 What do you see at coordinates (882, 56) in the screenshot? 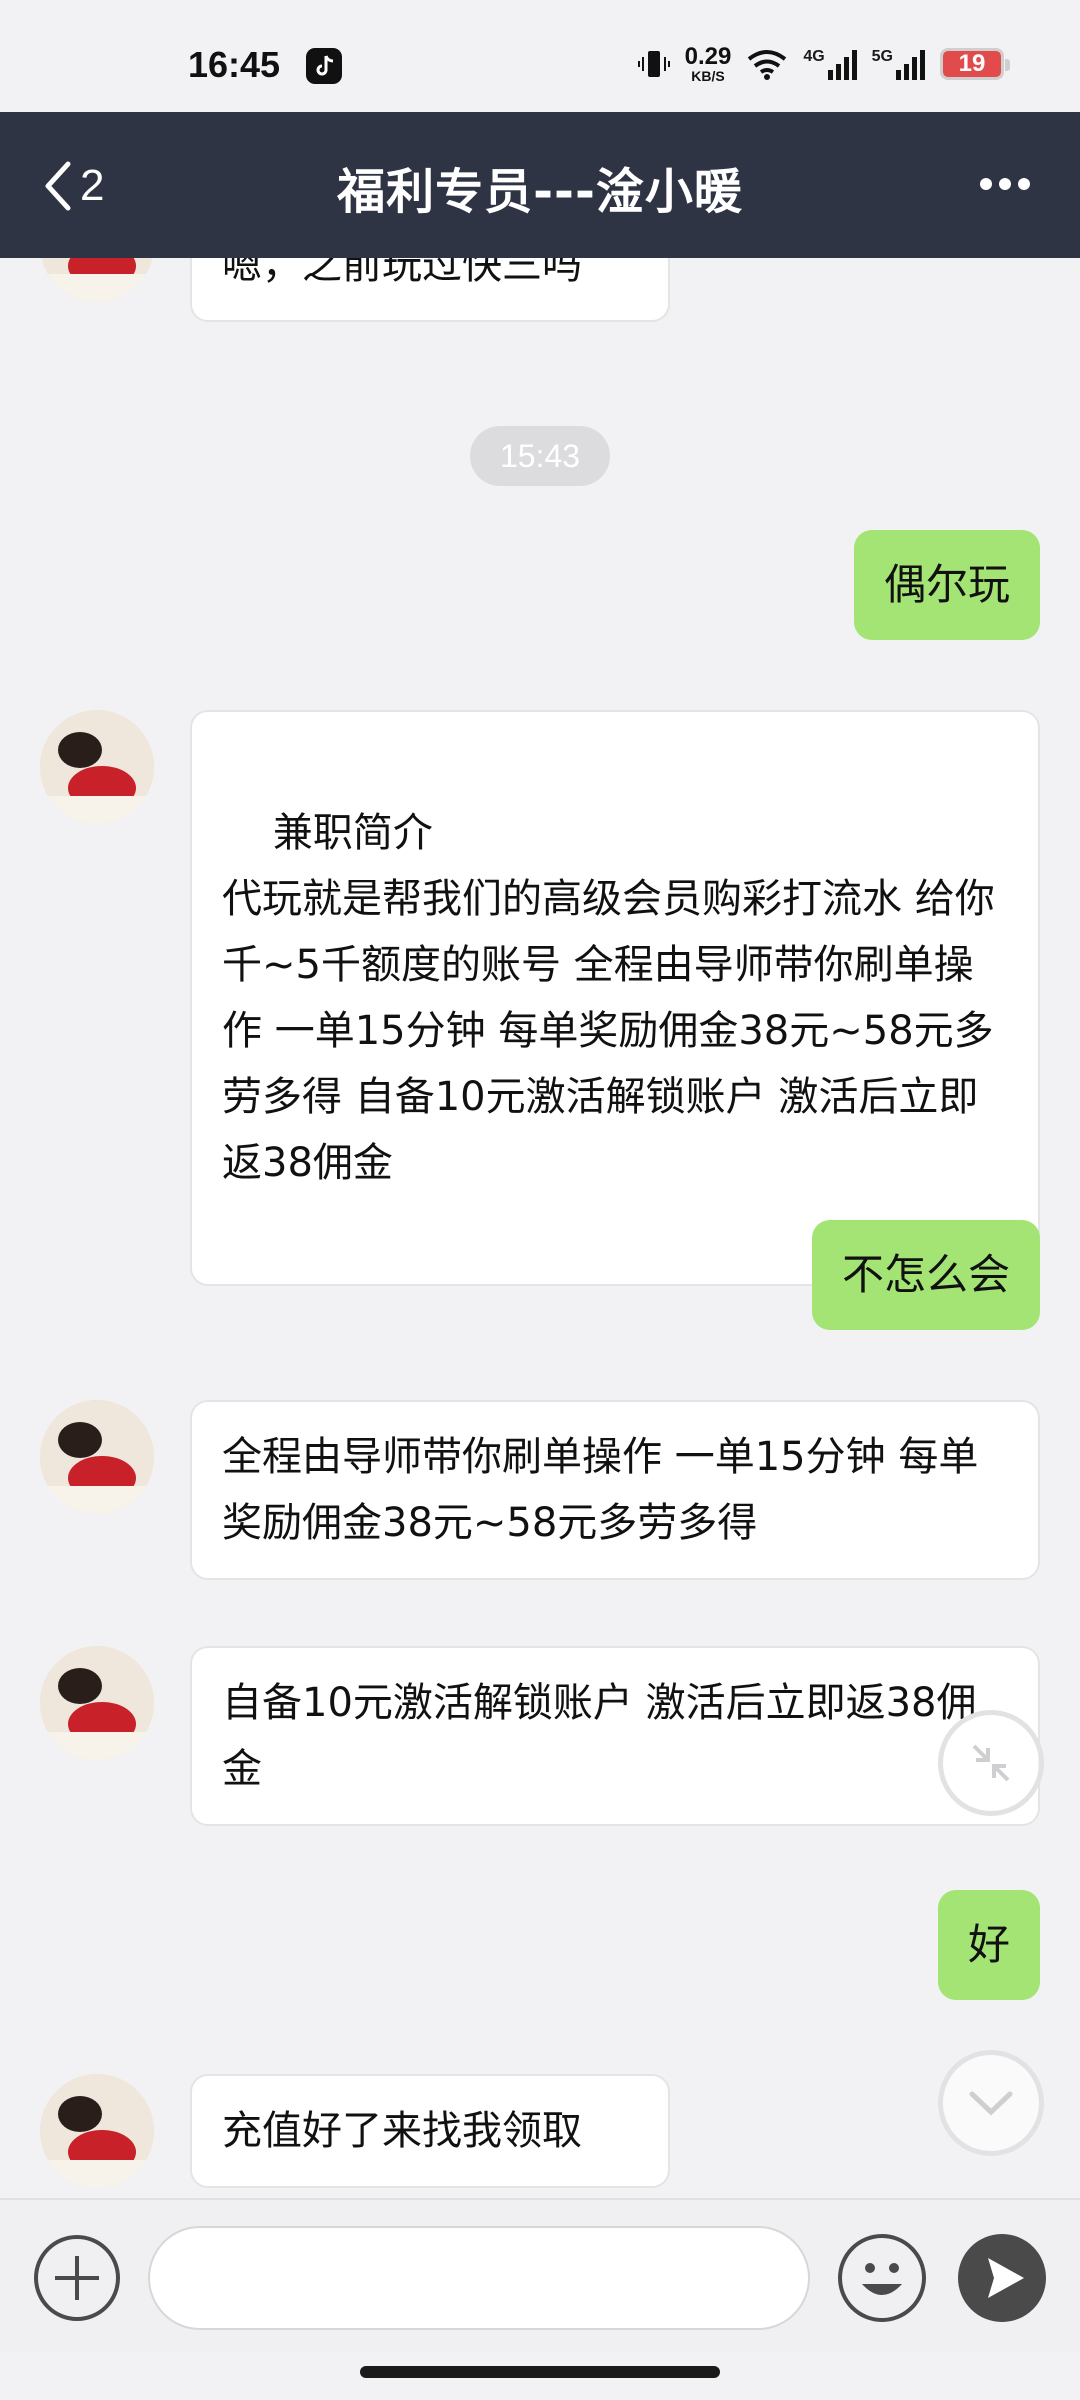
I see `net-5g-label: 5G` at bounding box center [882, 56].